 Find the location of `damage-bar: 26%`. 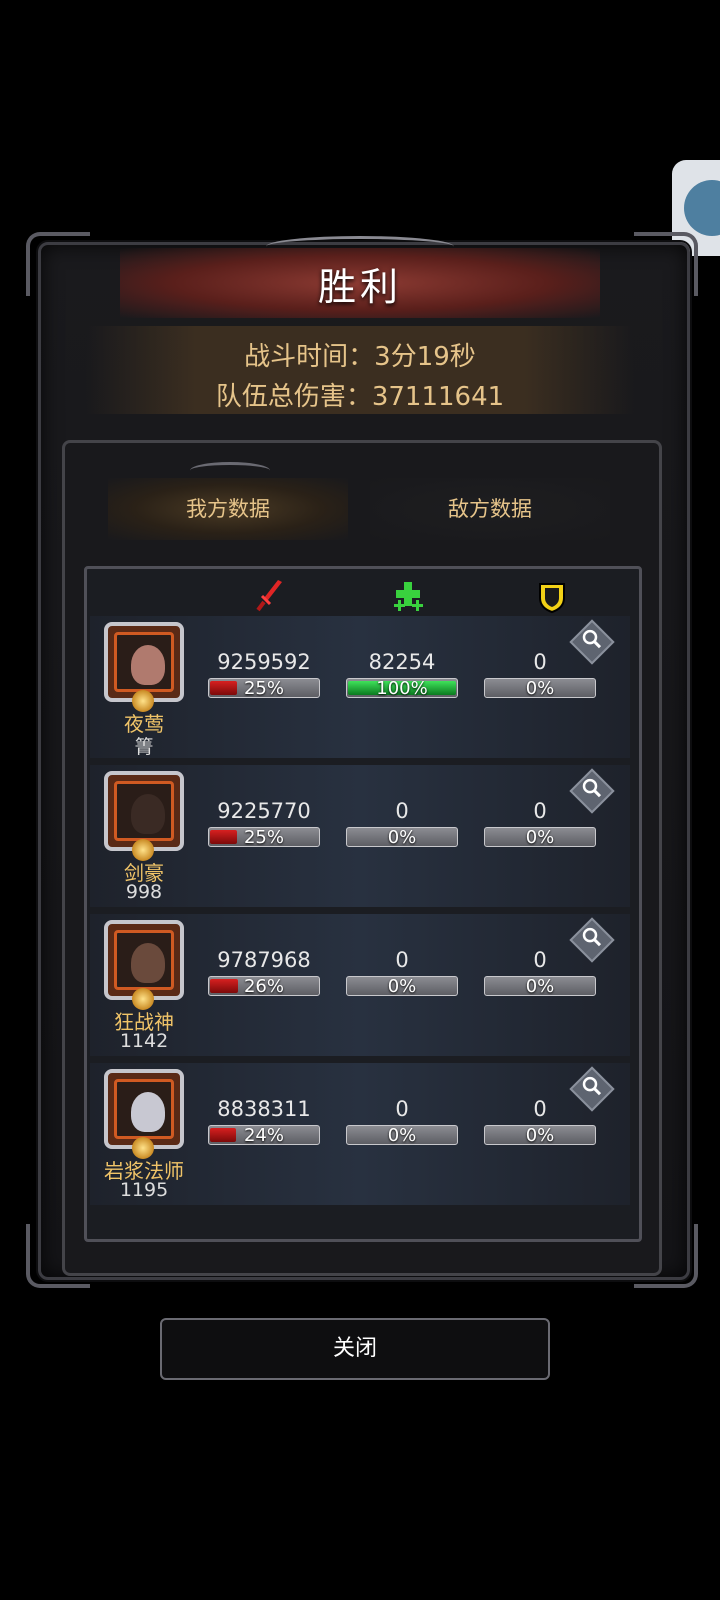

damage-bar: 26% is located at coordinates (264, 986).